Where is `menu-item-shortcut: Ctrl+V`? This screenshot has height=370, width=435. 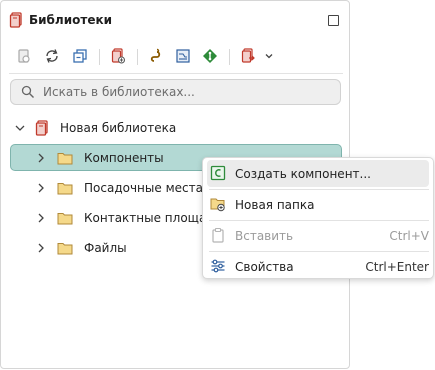
menu-item-shortcut: Ctrl+V is located at coordinates (409, 235).